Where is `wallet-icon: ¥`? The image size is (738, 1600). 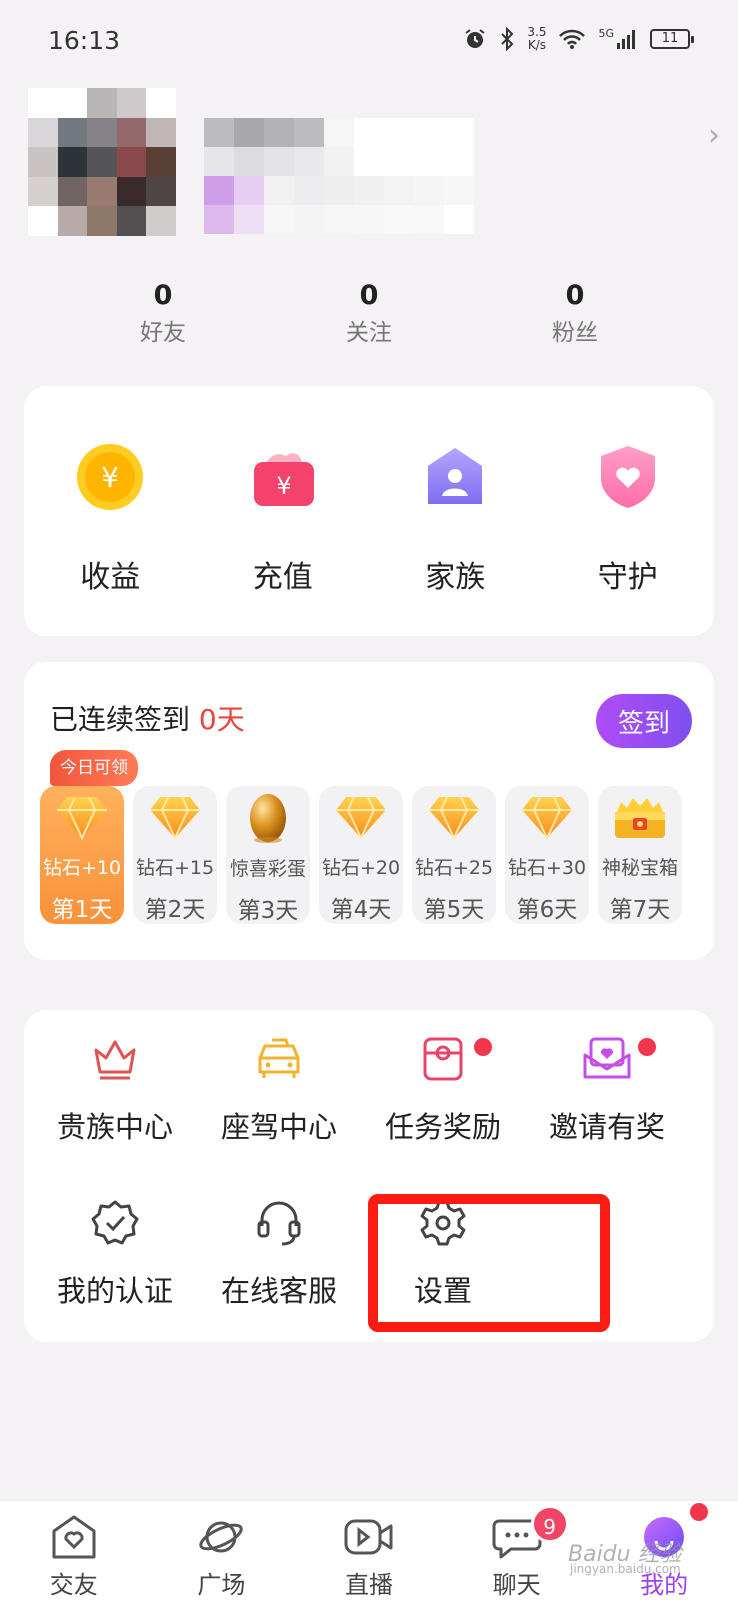 wallet-icon: ¥ is located at coordinates (283, 479).